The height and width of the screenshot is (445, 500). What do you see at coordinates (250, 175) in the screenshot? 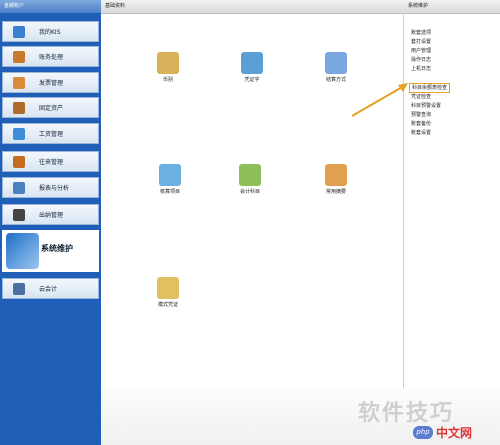
I see `accounts-icon` at bounding box center [250, 175].